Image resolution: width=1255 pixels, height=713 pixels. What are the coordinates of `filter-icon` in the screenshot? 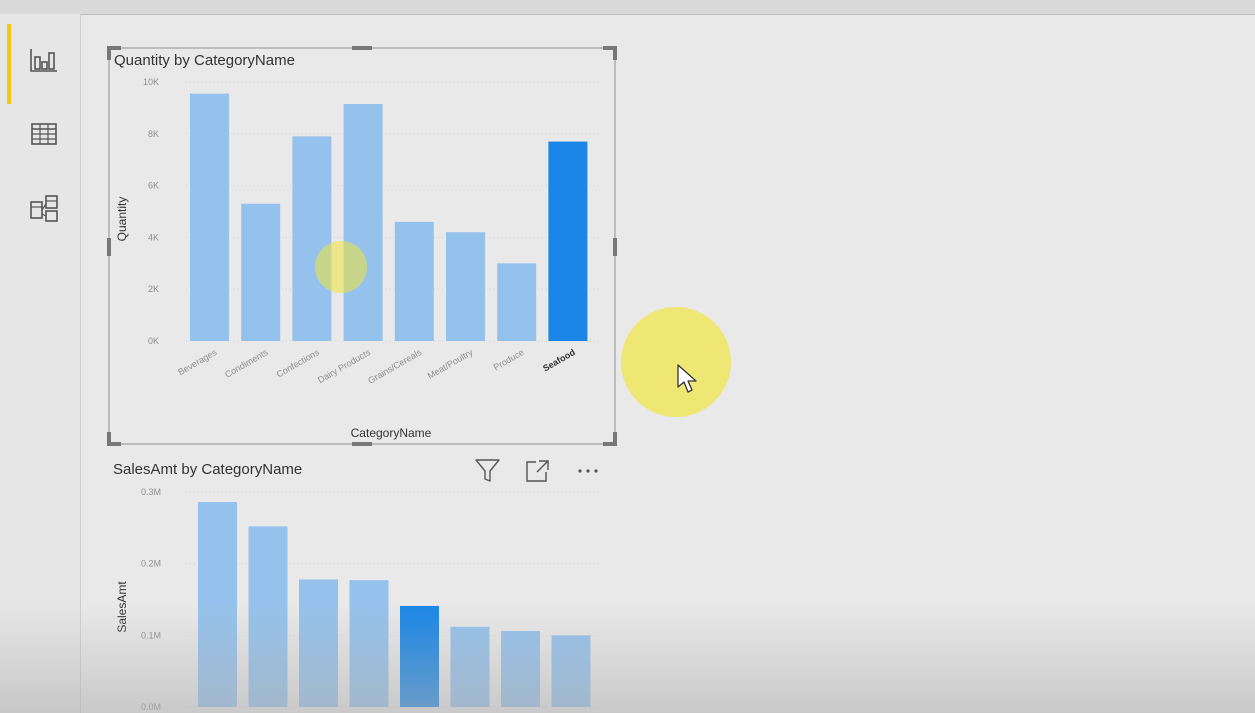 It's located at (487, 470).